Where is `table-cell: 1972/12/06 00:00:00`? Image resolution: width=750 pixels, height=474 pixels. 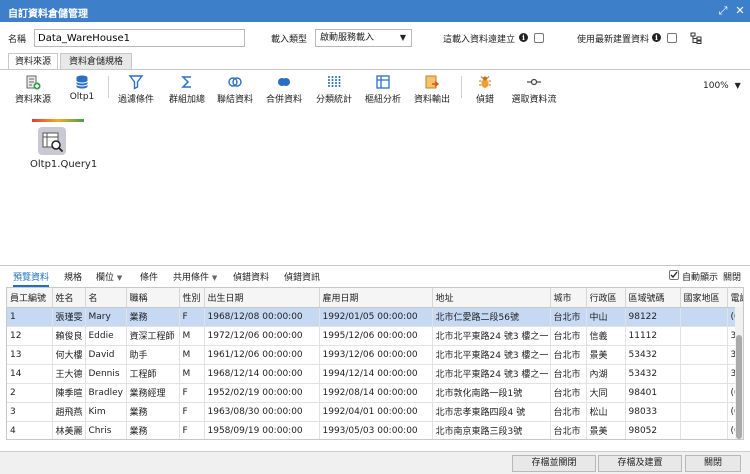 table-cell: 1972/12/06 00:00:00 is located at coordinates (262, 336).